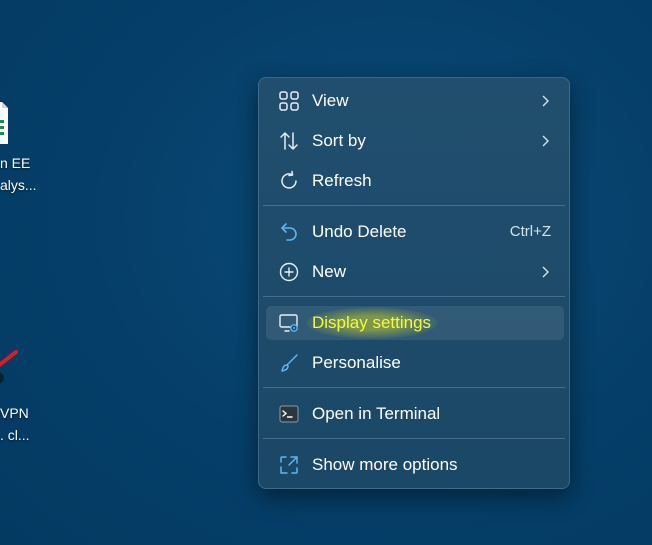 This screenshot has height=545, width=652. I want to click on desktop-icon-label-line1: VPN, so click(14, 413).